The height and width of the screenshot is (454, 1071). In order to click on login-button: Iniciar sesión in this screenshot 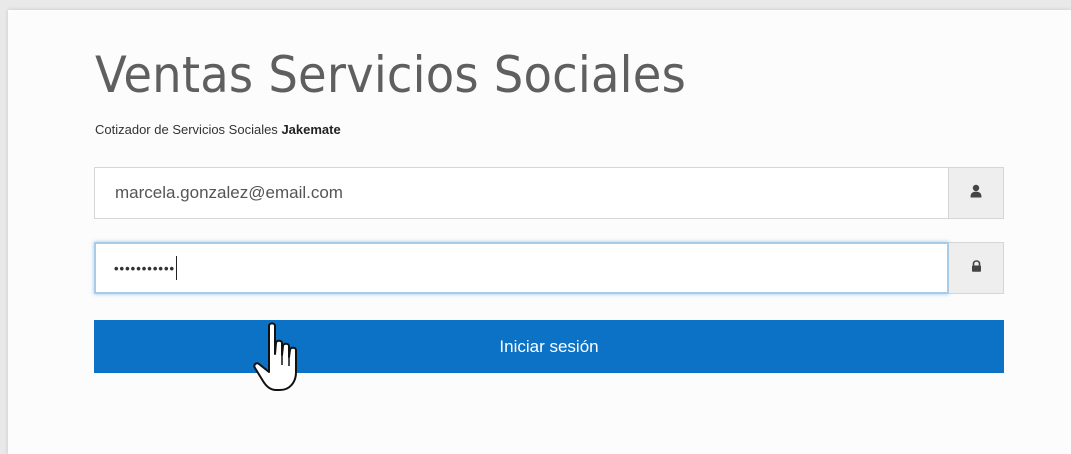, I will do `click(549, 346)`.